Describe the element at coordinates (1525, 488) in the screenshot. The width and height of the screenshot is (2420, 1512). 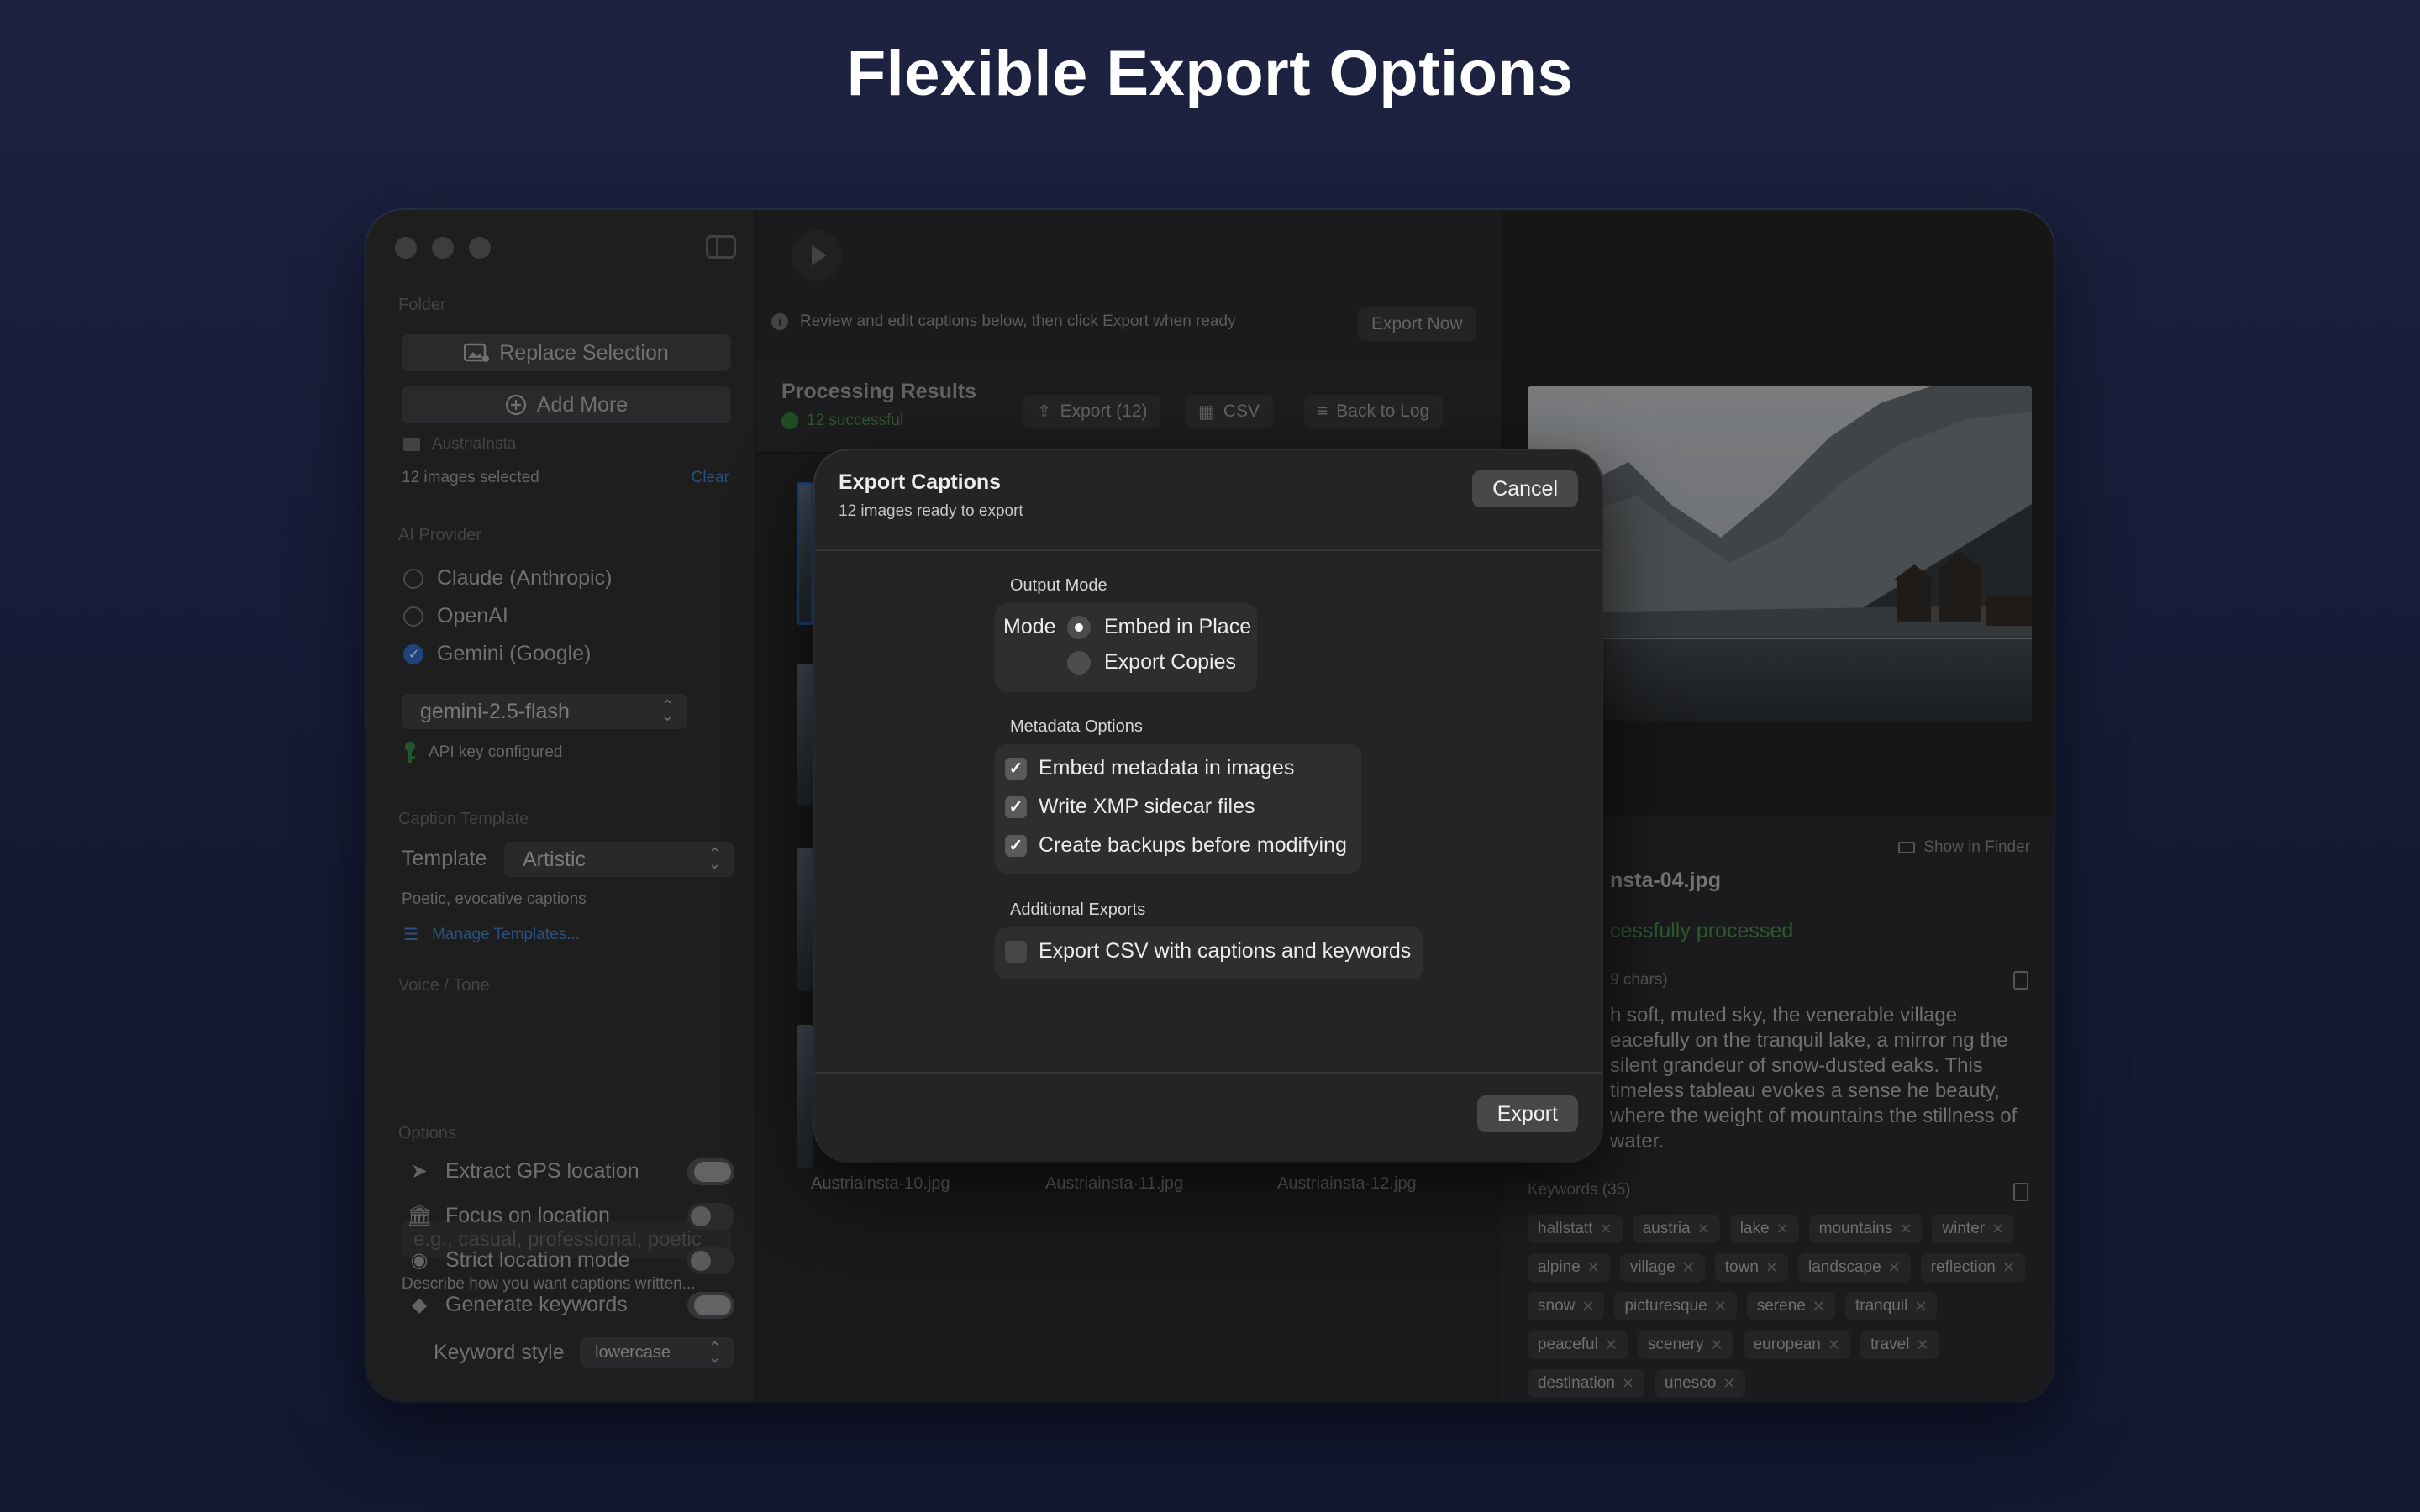
I see `cancel-button: Cancel` at that location.